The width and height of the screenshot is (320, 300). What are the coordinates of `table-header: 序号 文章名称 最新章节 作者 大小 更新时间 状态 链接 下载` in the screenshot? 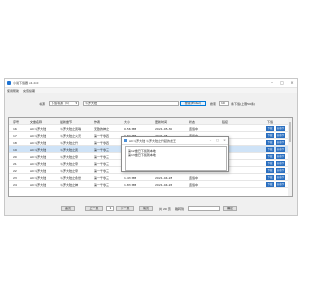 It's located at (150, 121).